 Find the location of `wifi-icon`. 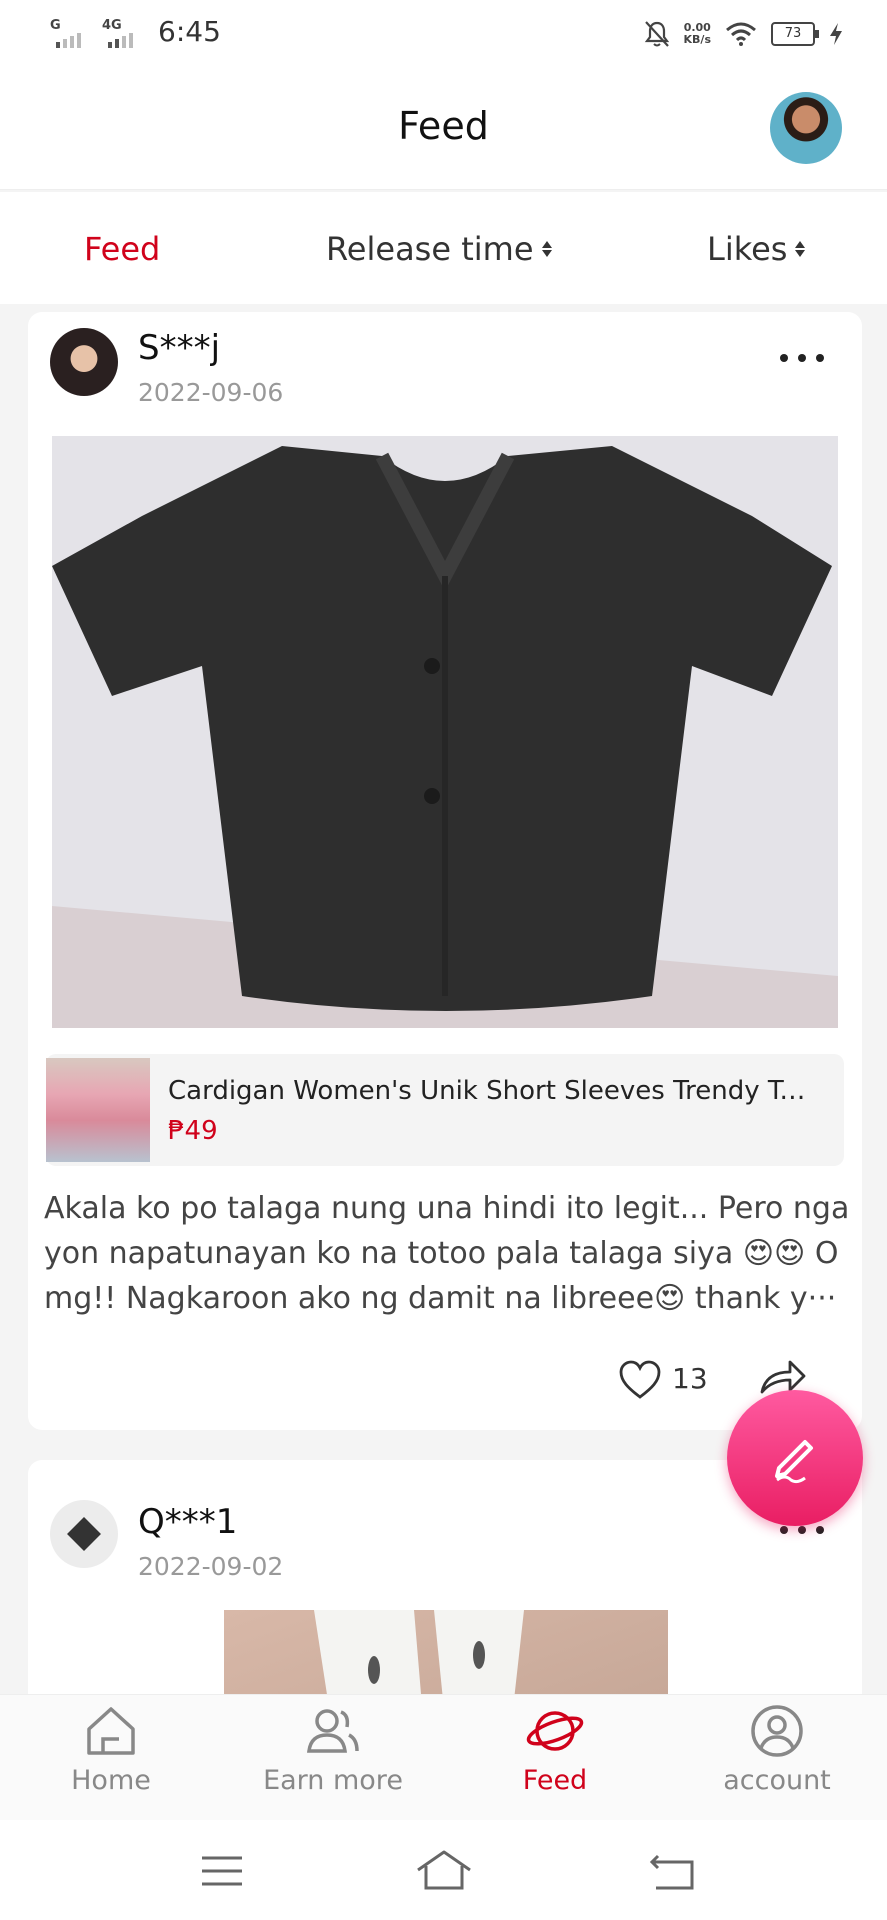

wifi-icon is located at coordinates (741, 34).